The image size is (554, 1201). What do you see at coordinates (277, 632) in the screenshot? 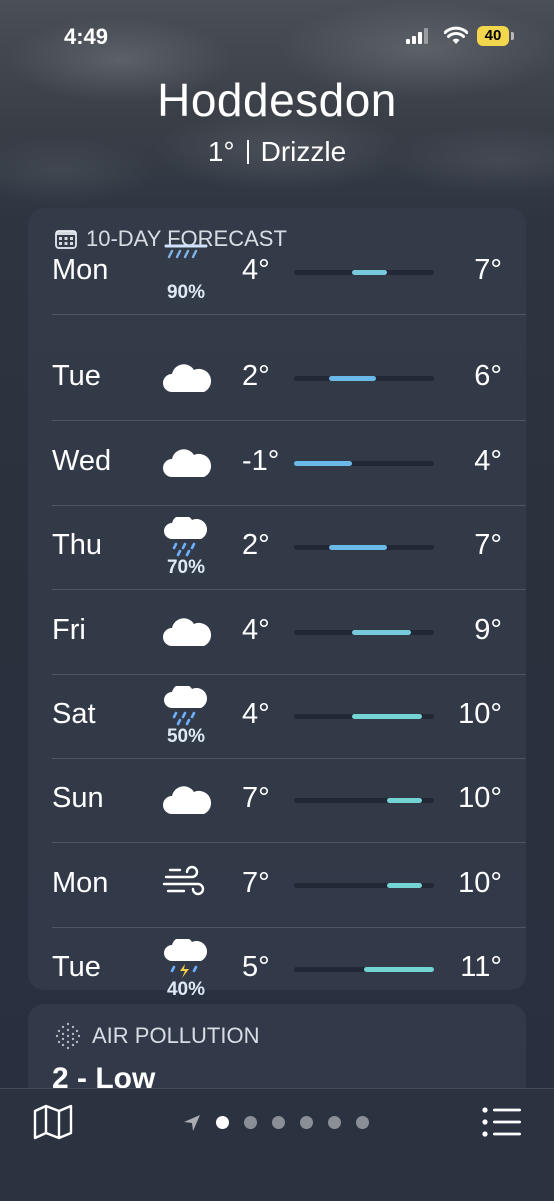
I see `forecast-row: Fri 4° 9°` at bounding box center [277, 632].